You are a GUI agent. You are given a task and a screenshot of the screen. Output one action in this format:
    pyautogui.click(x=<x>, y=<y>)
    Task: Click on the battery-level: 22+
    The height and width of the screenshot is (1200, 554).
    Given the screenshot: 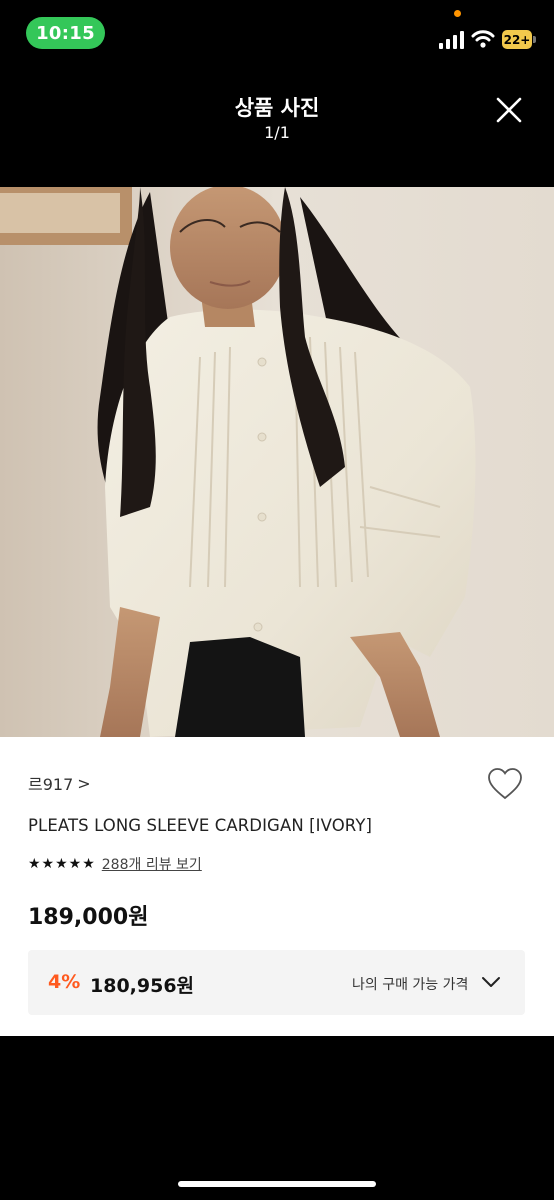 What is the action you would take?
    pyautogui.click(x=517, y=39)
    